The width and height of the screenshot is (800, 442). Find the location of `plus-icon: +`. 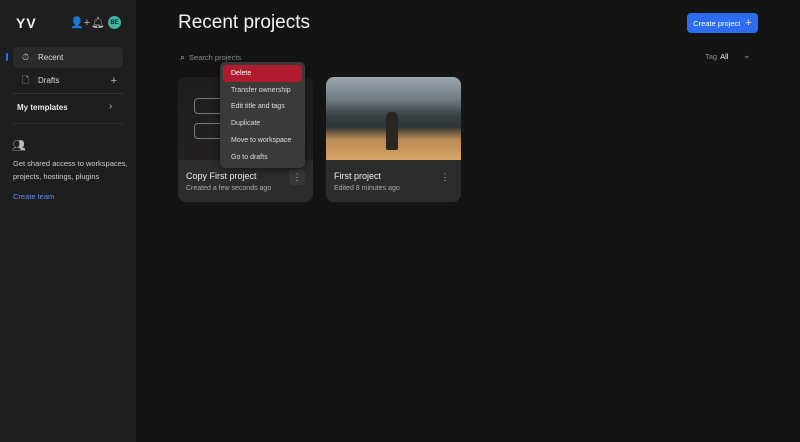

plus-icon: + is located at coordinates (748, 23).